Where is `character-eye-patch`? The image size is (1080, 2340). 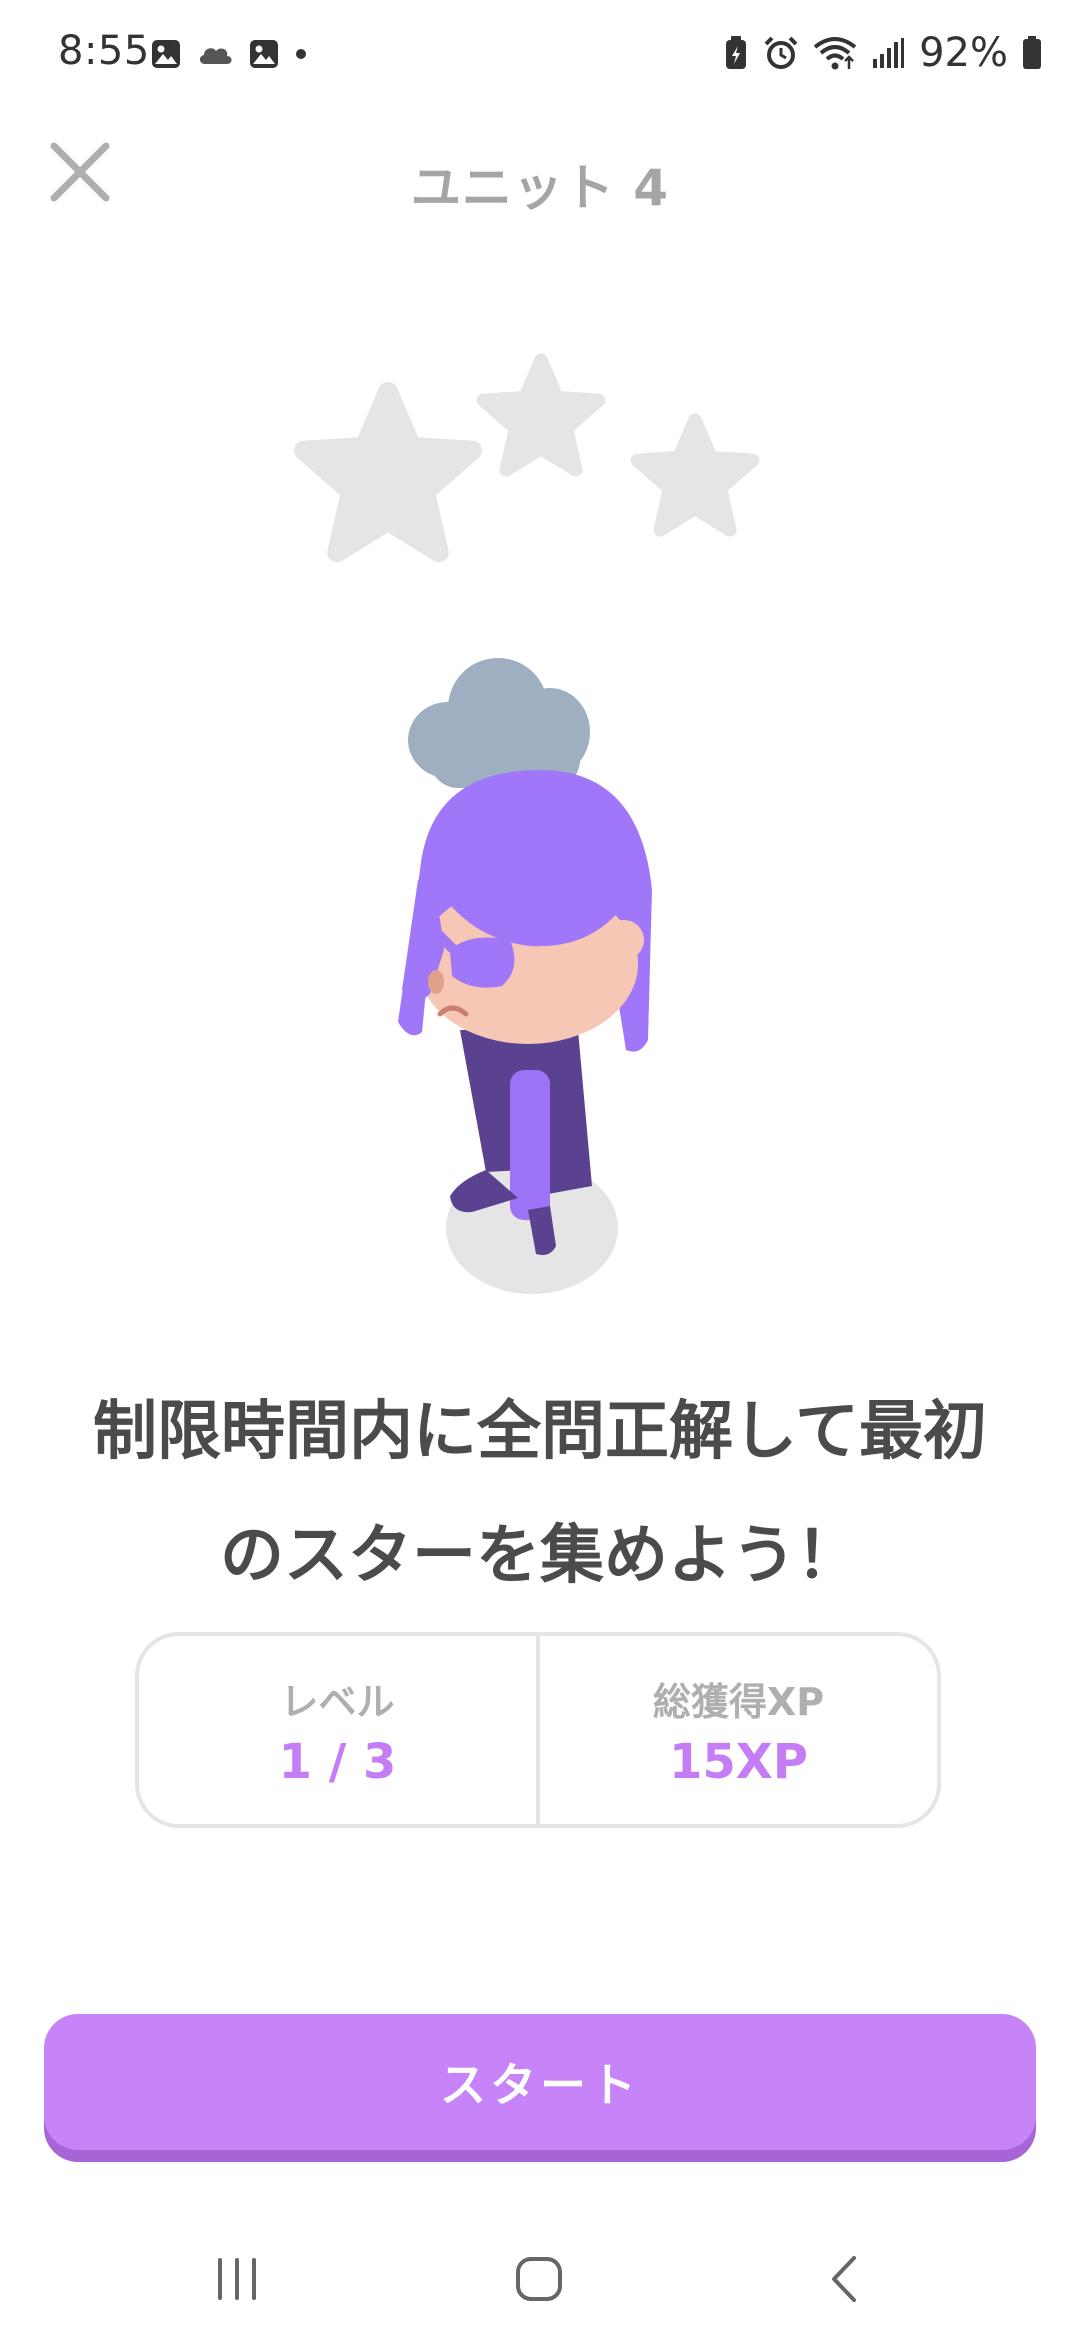
character-eye-patch is located at coordinates (482, 962).